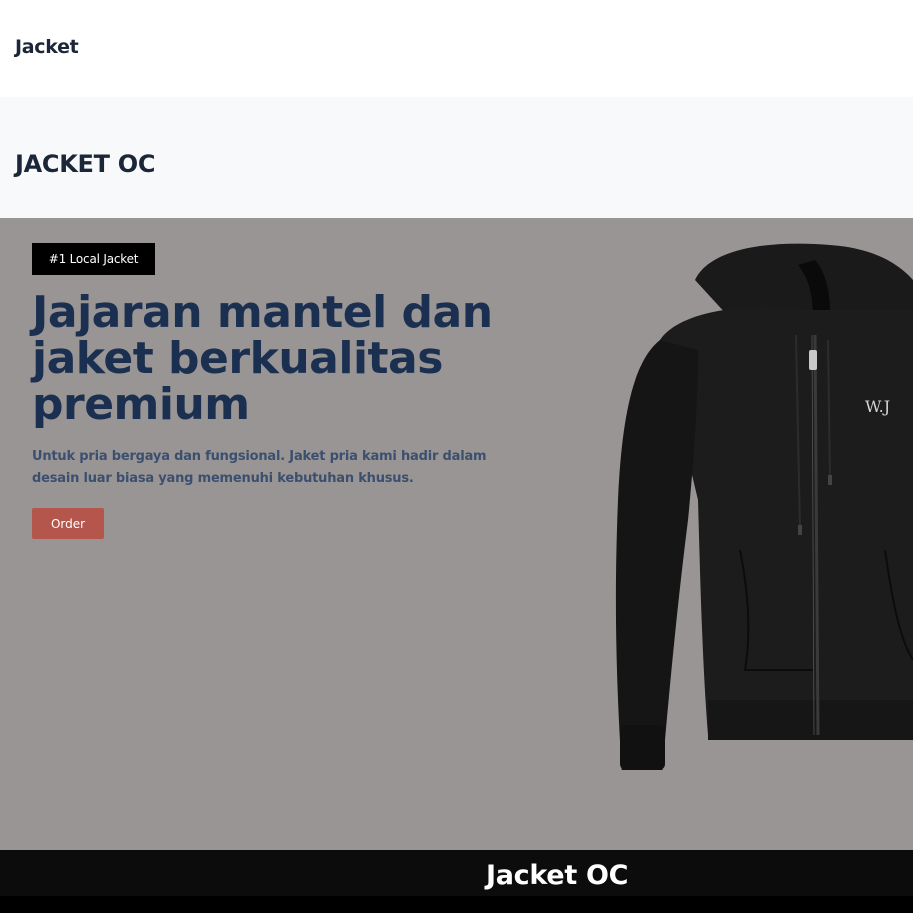  Describe the element at coordinates (456, 157) in the screenshot. I see `section-header: JACKET OC` at that location.